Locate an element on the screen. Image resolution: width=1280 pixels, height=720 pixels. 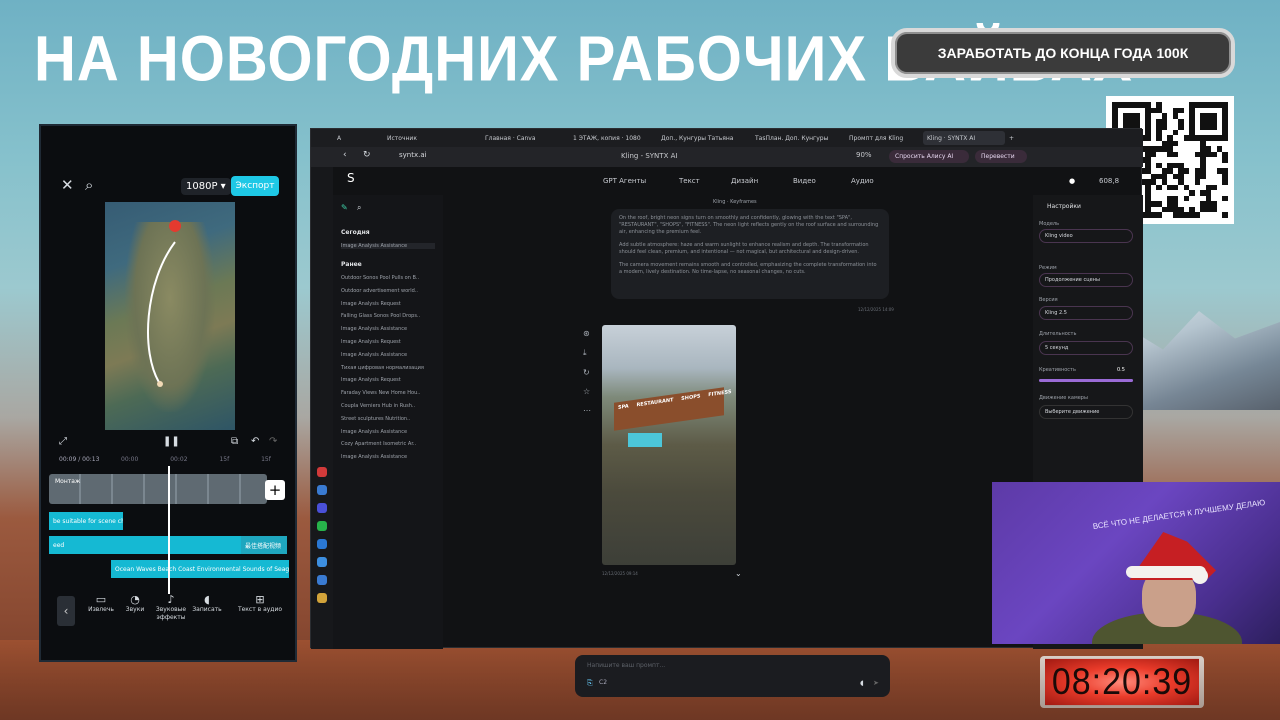
prompt-composer: Напишите ваш промпт... ⎘ С2 ◖ ➤ is located at coordinates (732, 676).